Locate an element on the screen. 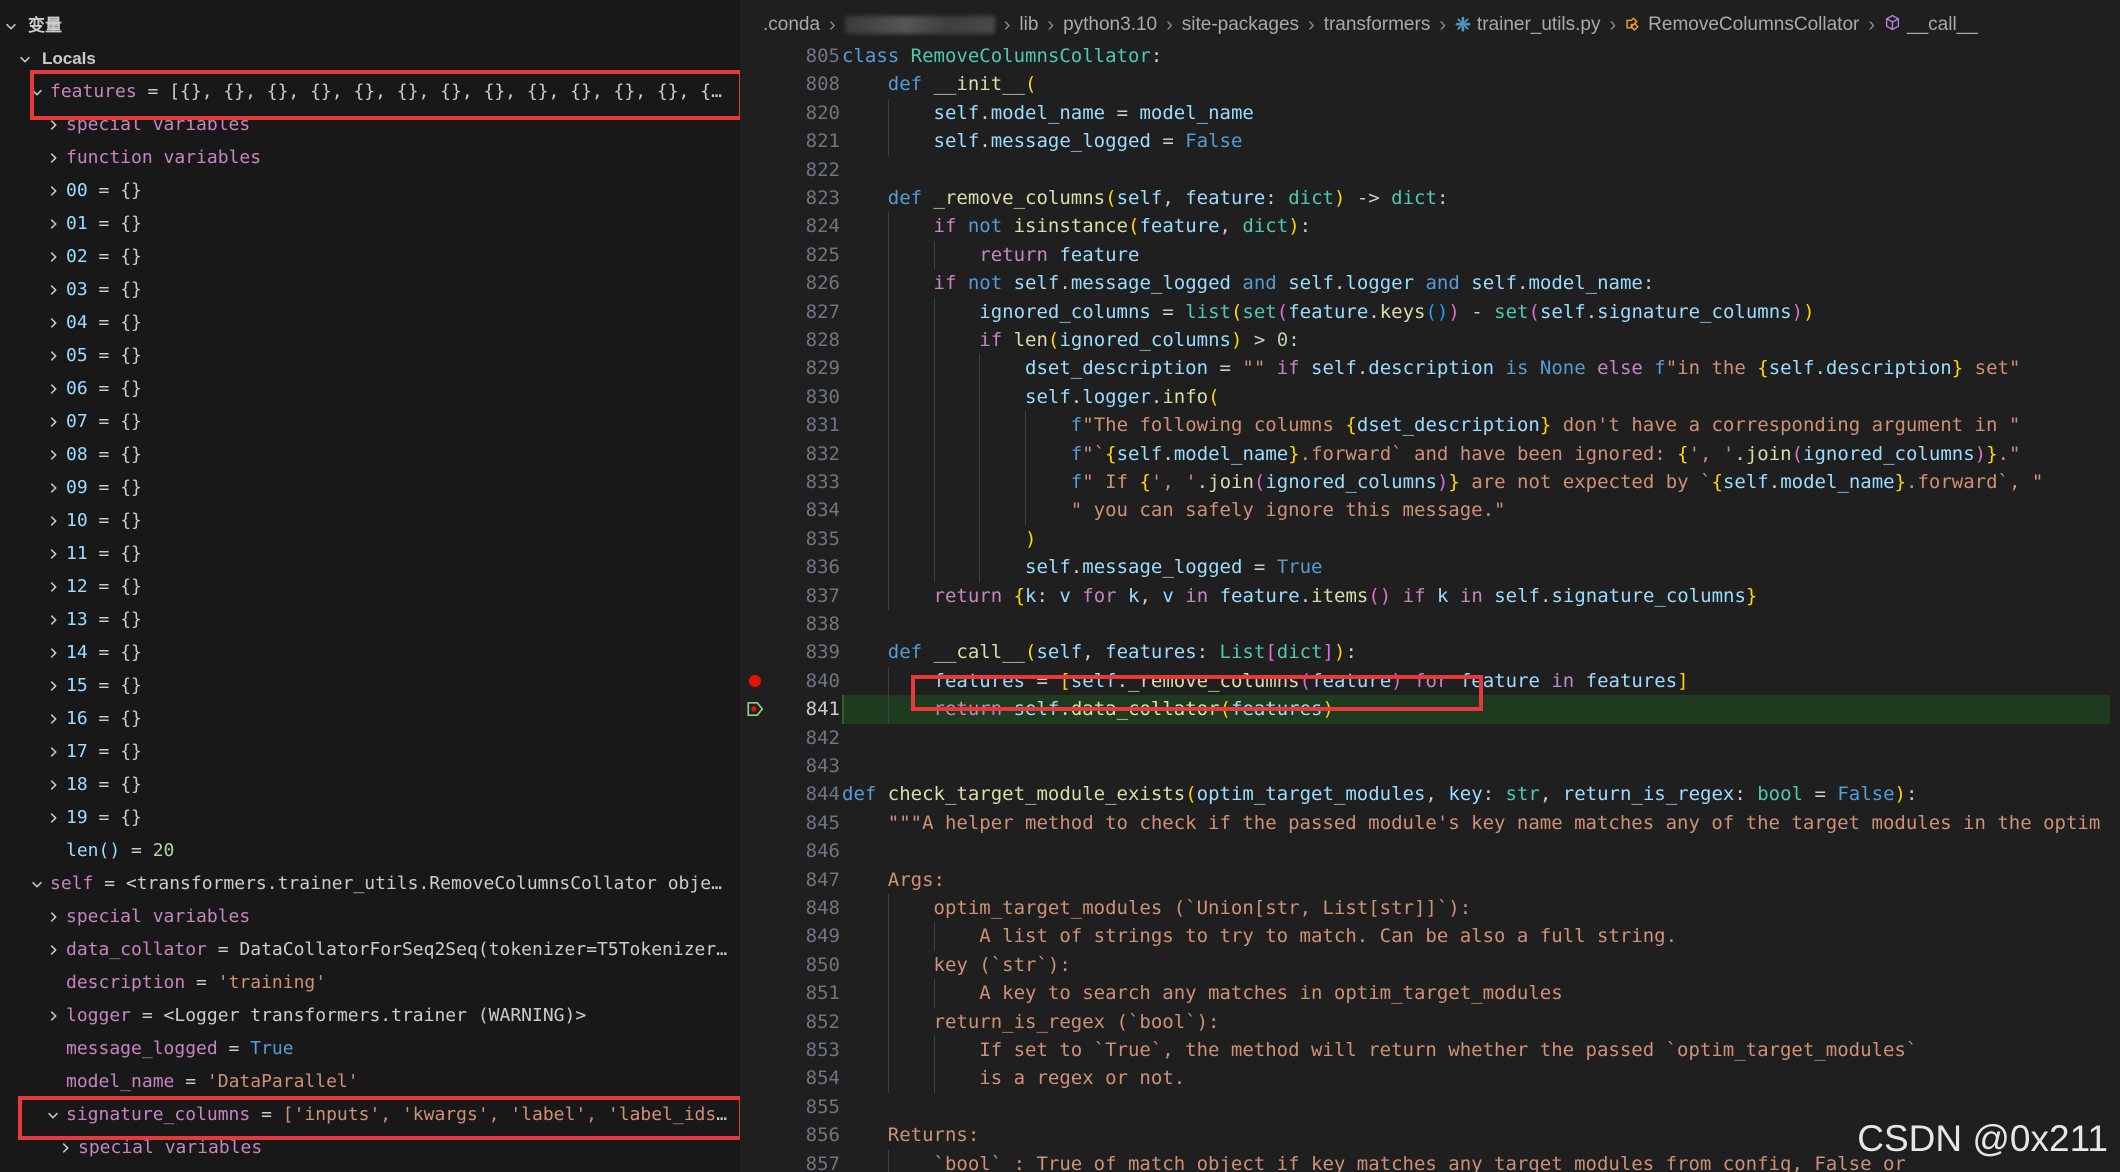  variable-row: 05 = {} is located at coordinates (370, 355).